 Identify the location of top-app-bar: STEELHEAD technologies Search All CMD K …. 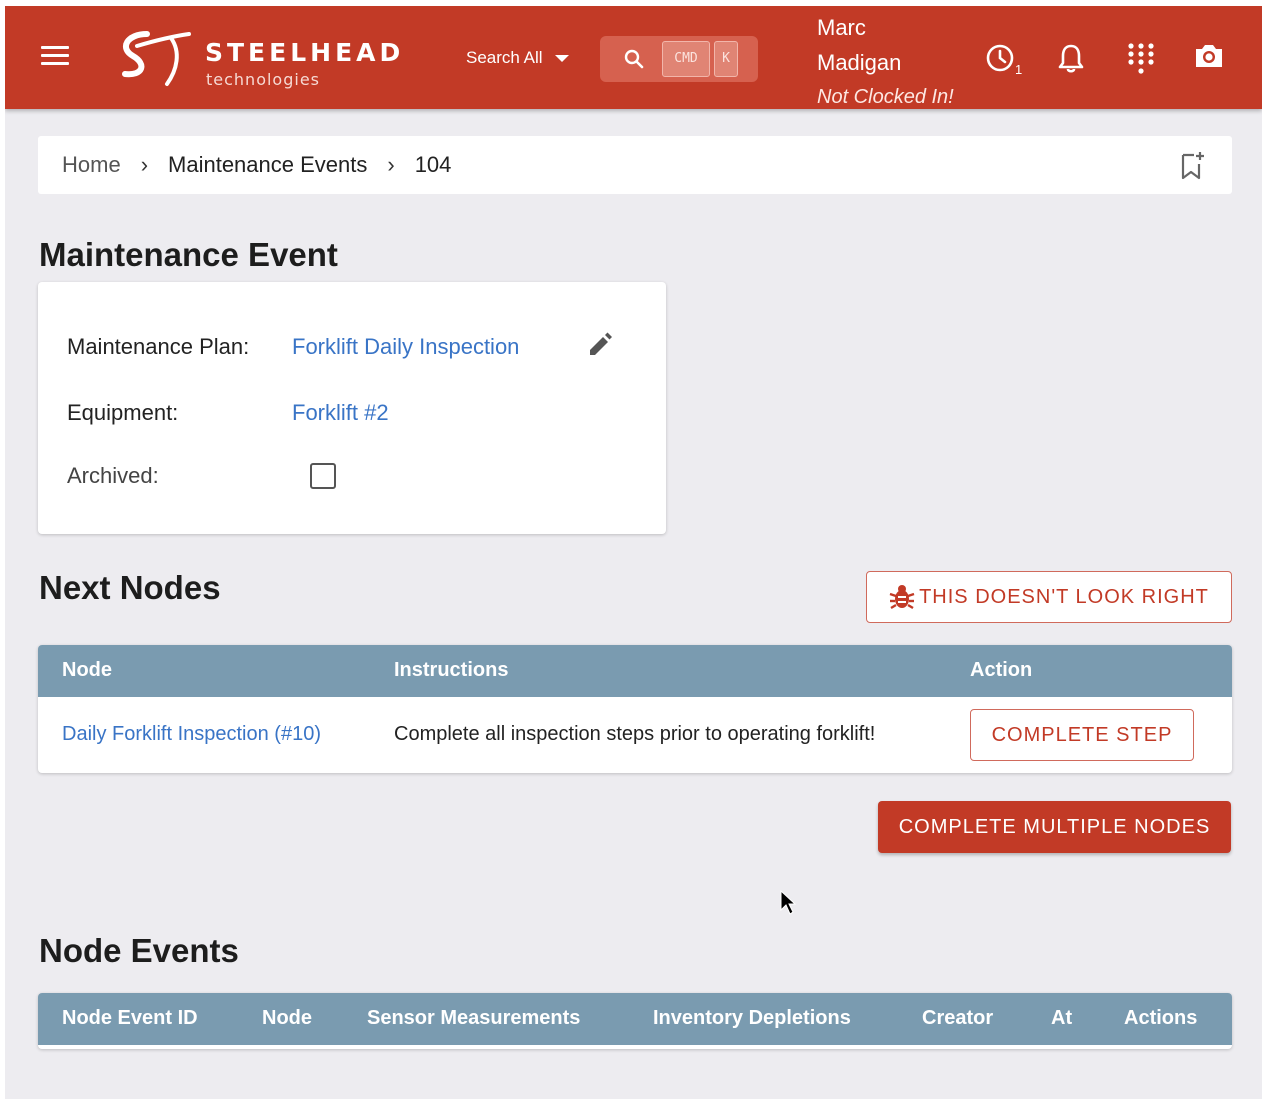
(633, 57).